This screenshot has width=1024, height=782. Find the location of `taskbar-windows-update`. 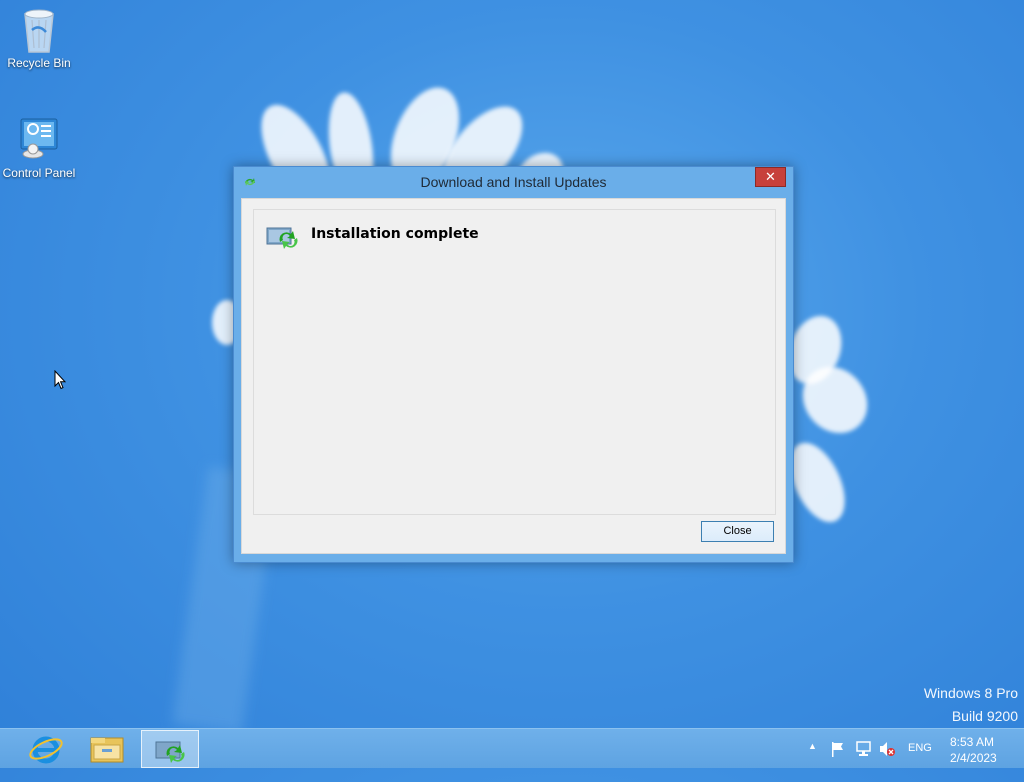

taskbar-windows-update is located at coordinates (170, 749).